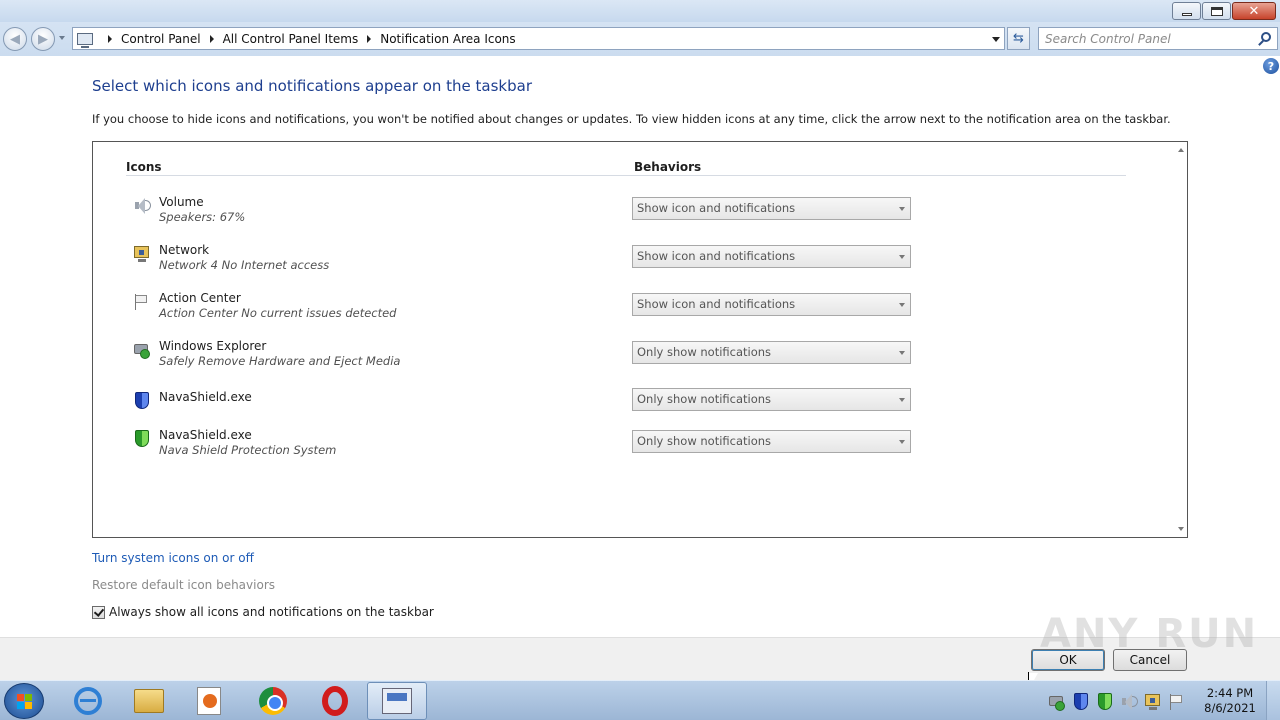  What do you see at coordinates (1181, 150) in the screenshot?
I see `scroll-up-arrow-icon` at bounding box center [1181, 150].